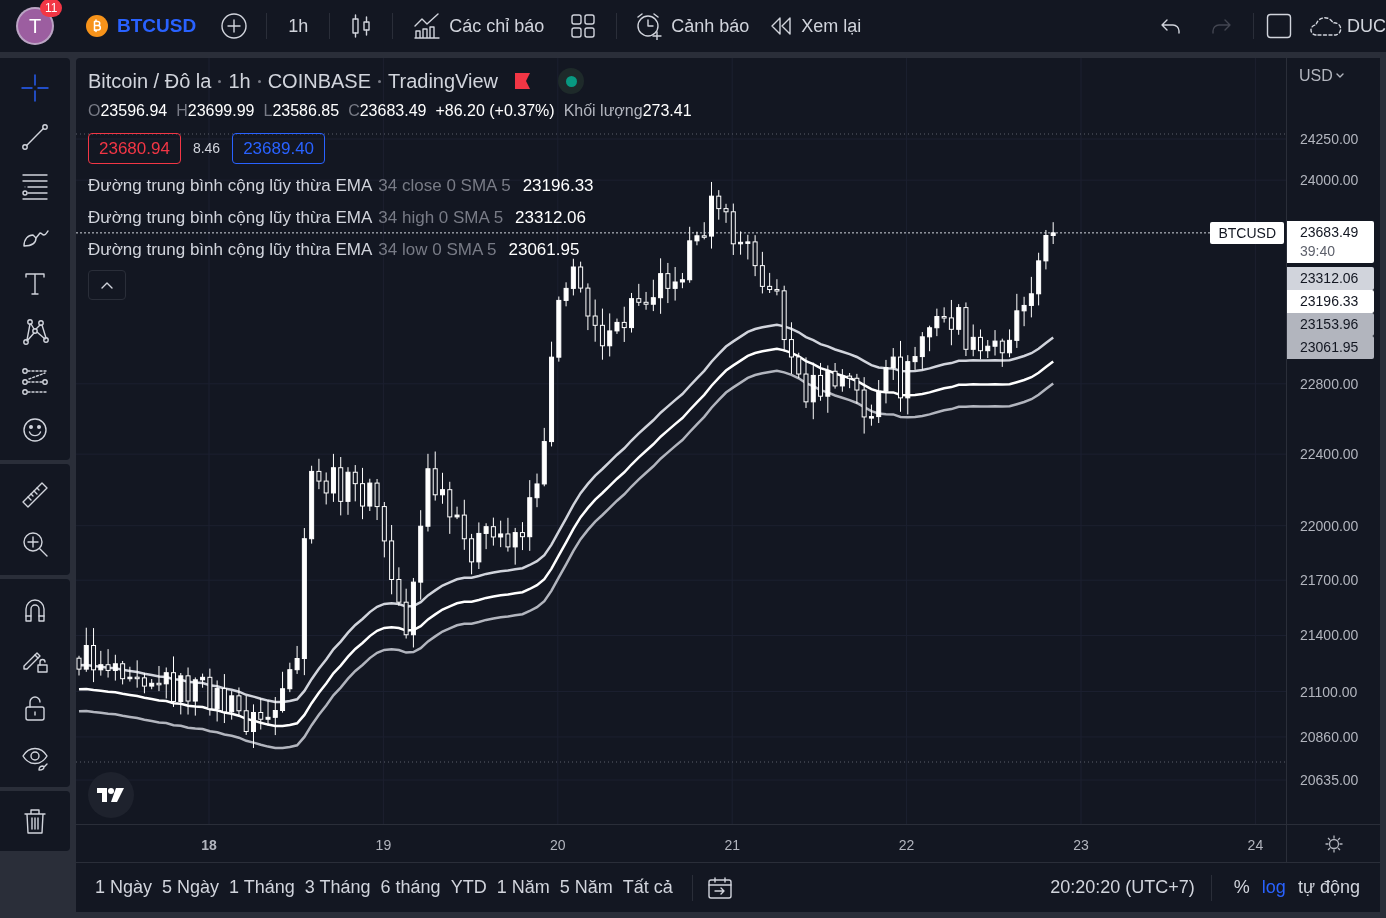  I want to click on alert-button: Cảnh báo, so click(692, 26).